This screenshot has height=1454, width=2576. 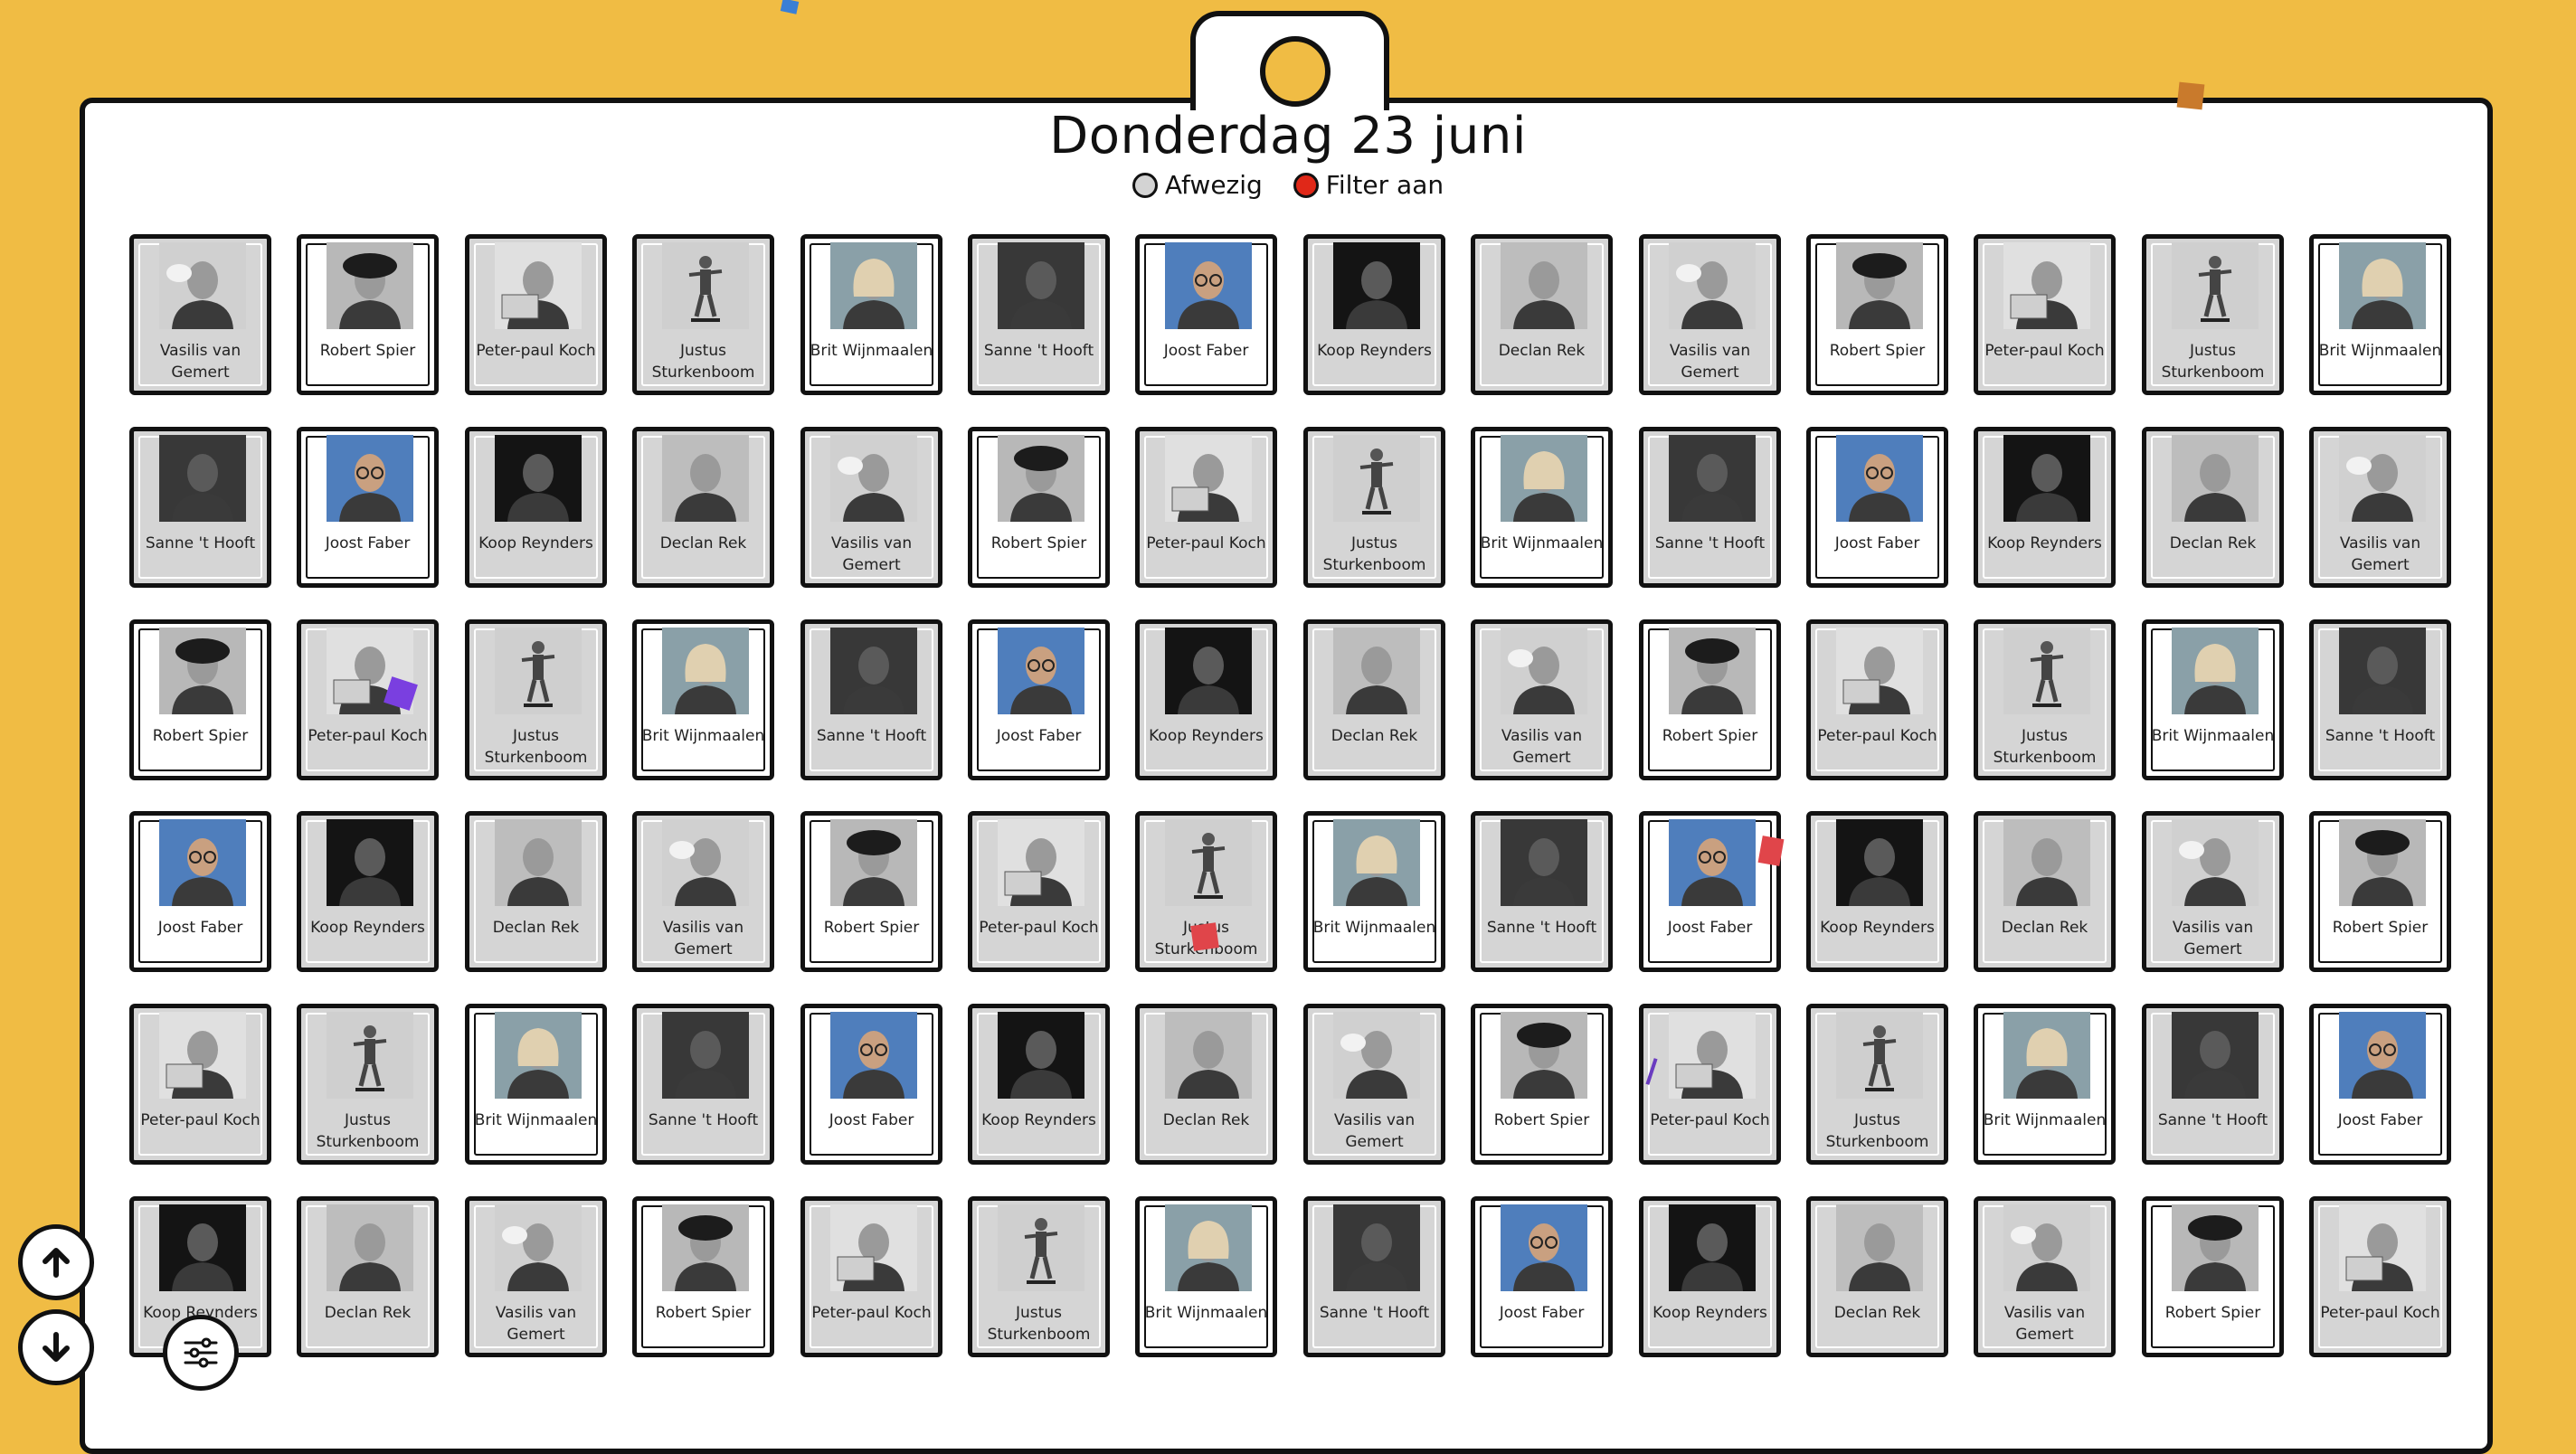 I want to click on scroll-up-button, so click(x=56, y=1262).